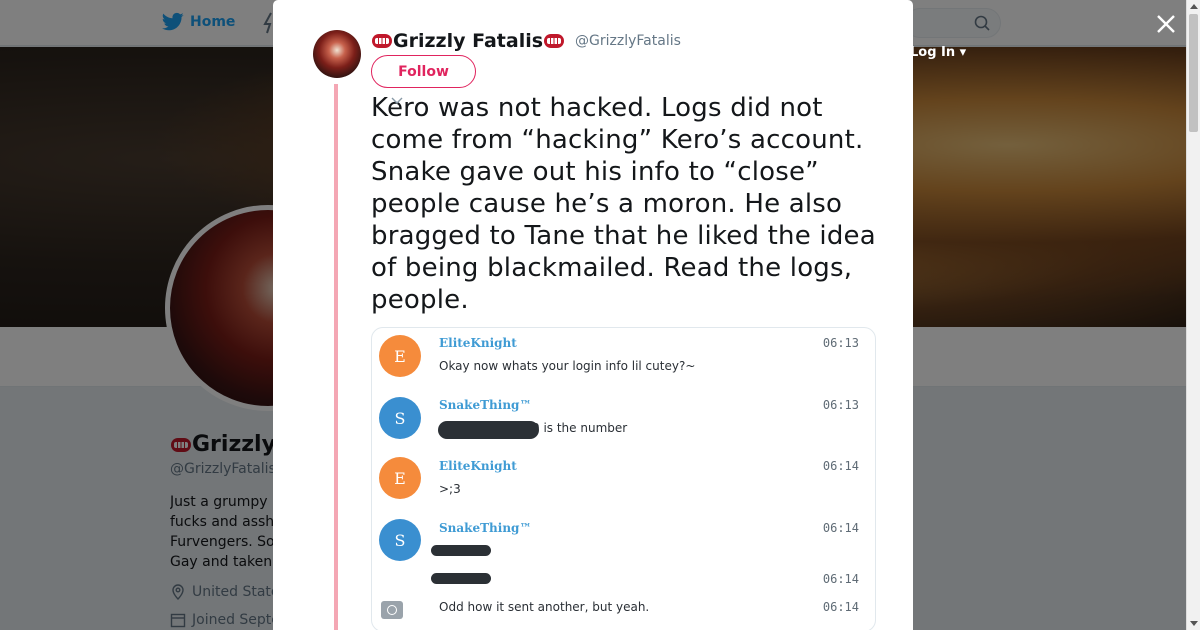 Image resolution: width=1200 pixels, height=630 pixels. What do you see at coordinates (1166, 24) in the screenshot?
I see `close-icon` at bounding box center [1166, 24].